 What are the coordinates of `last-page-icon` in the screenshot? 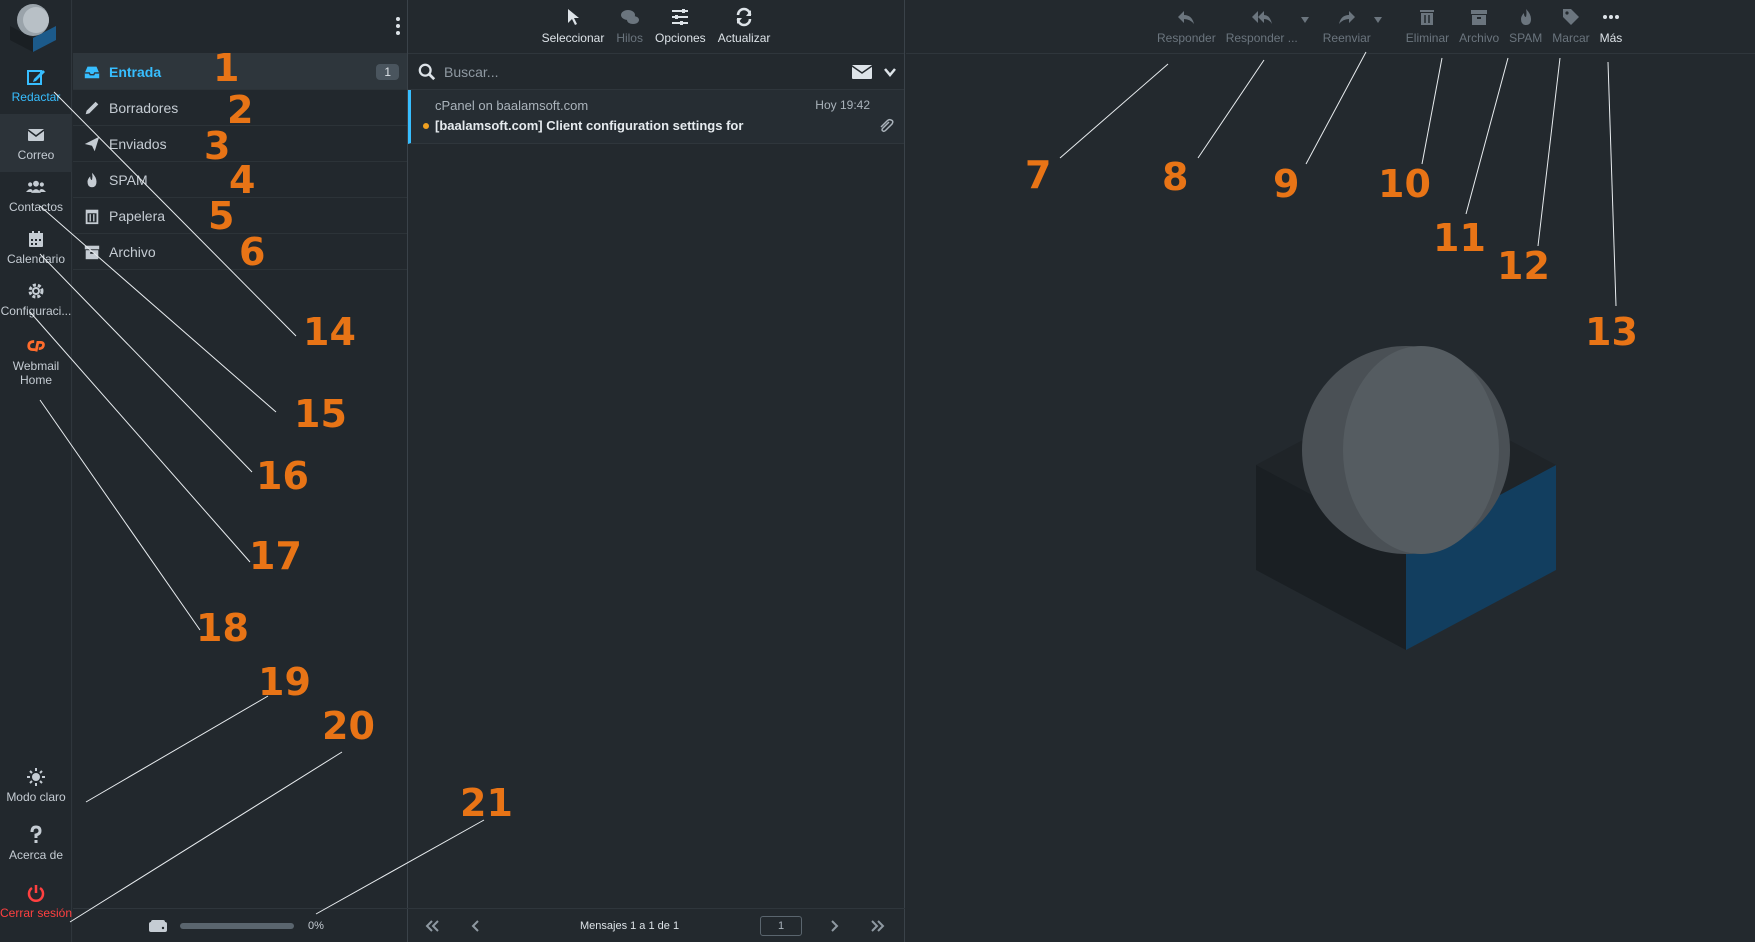 It's located at (878, 926).